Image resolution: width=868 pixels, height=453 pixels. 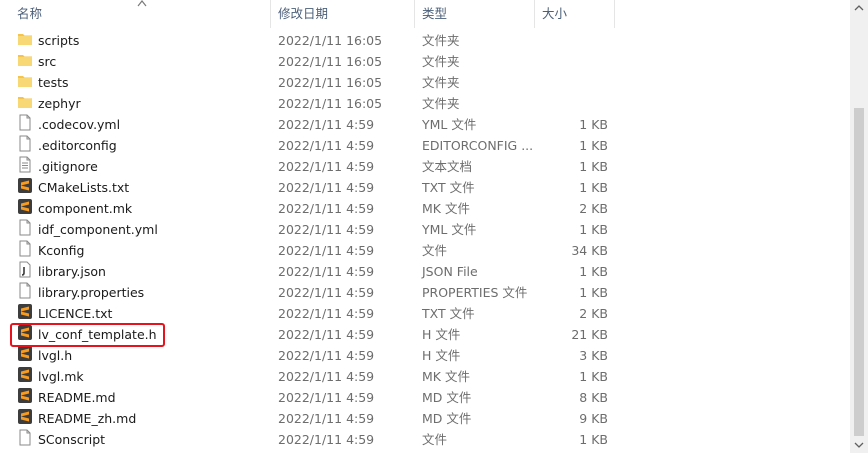 I want to click on column-header-bar: 名称 修改日期 类型 大小, so click(x=425, y=14).